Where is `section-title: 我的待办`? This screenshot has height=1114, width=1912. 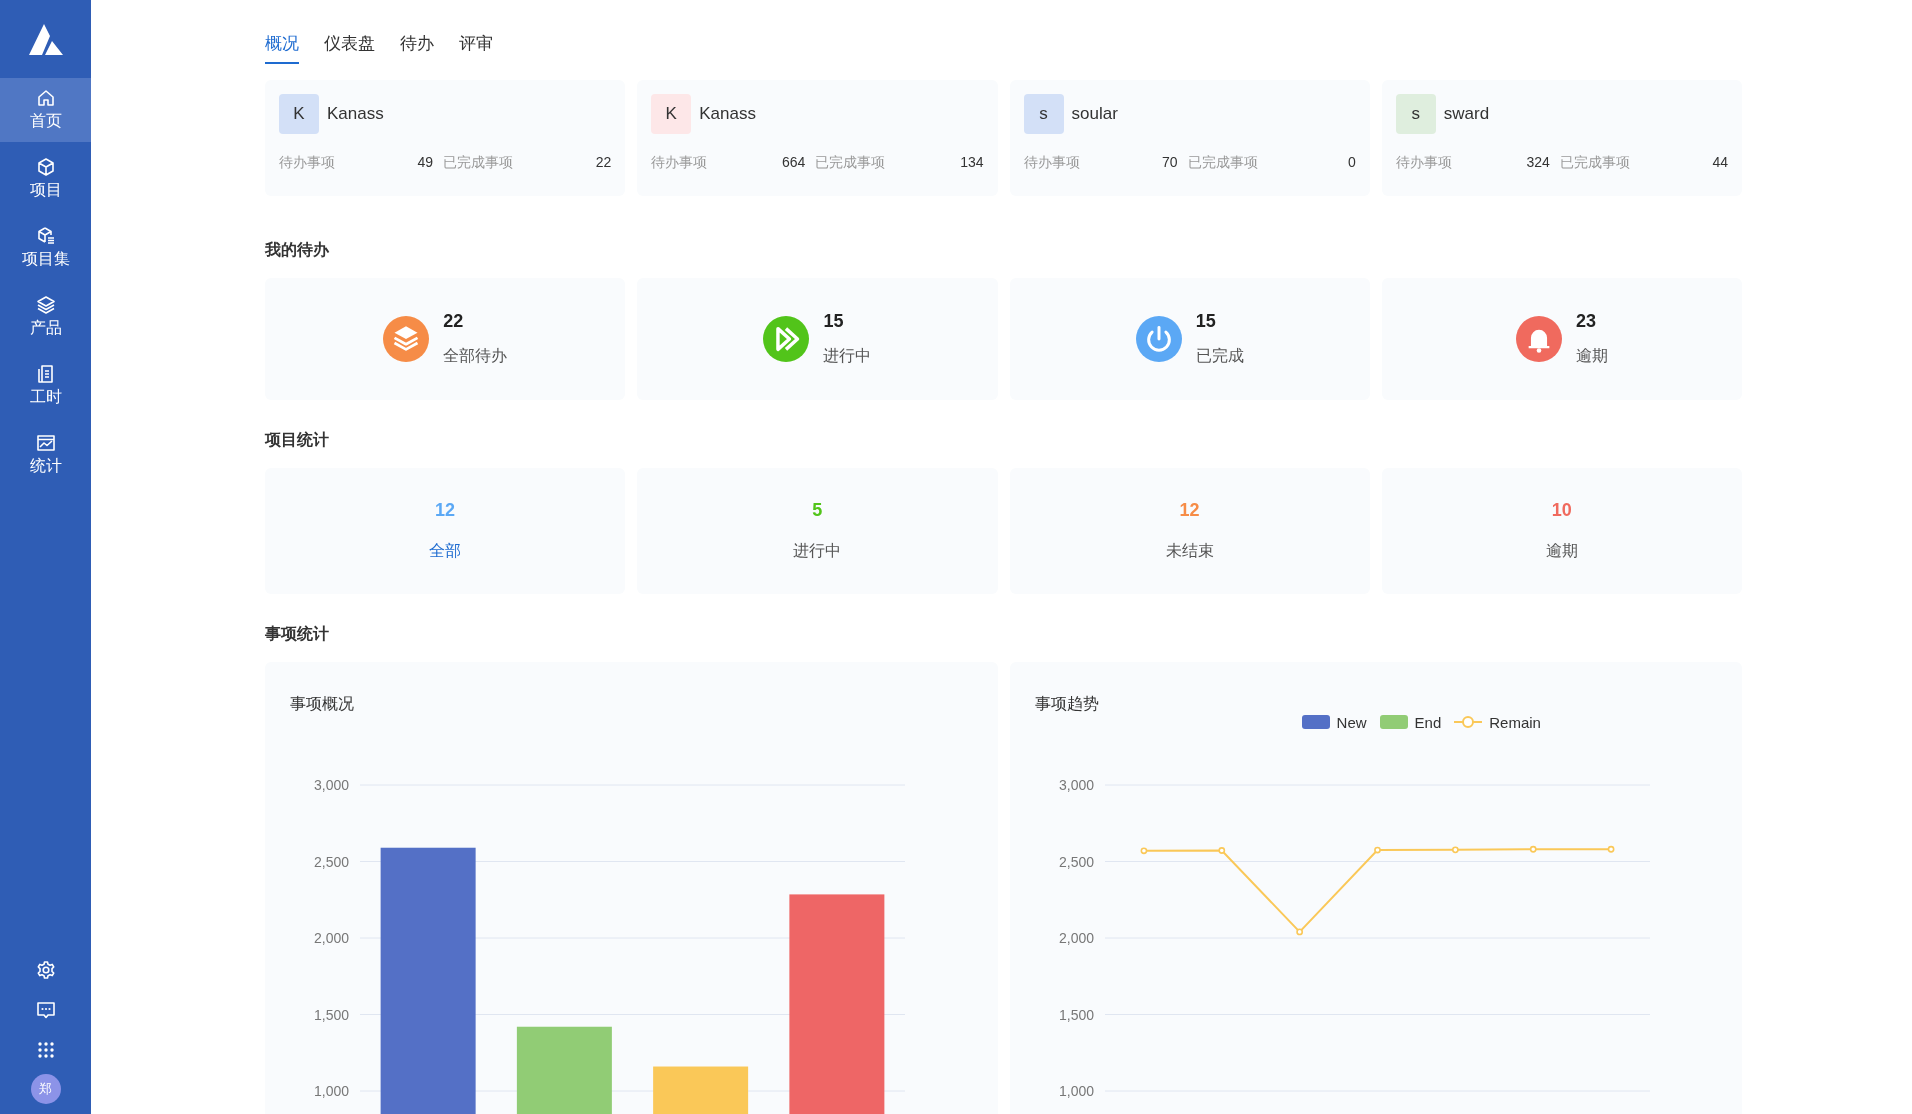 section-title: 我的待办 is located at coordinates (297, 250).